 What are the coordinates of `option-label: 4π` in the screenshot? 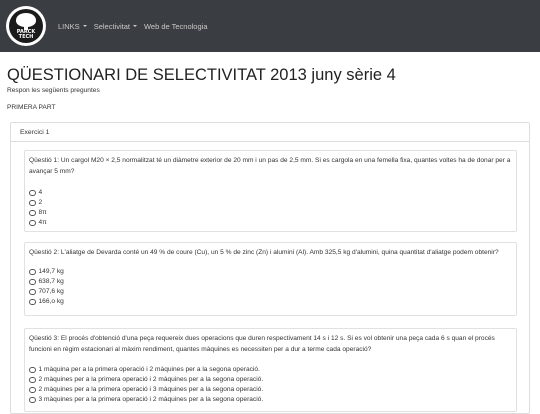 It's located at (42, 222).